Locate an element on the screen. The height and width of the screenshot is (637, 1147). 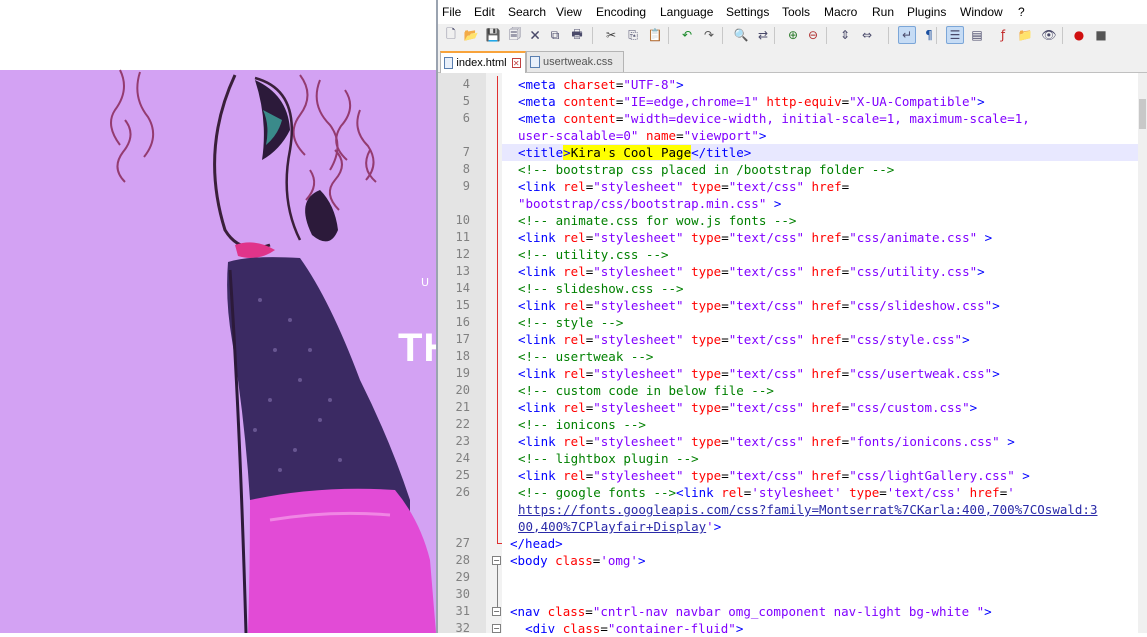
scrollbar-thumb is located at coordinates (1142, 114).